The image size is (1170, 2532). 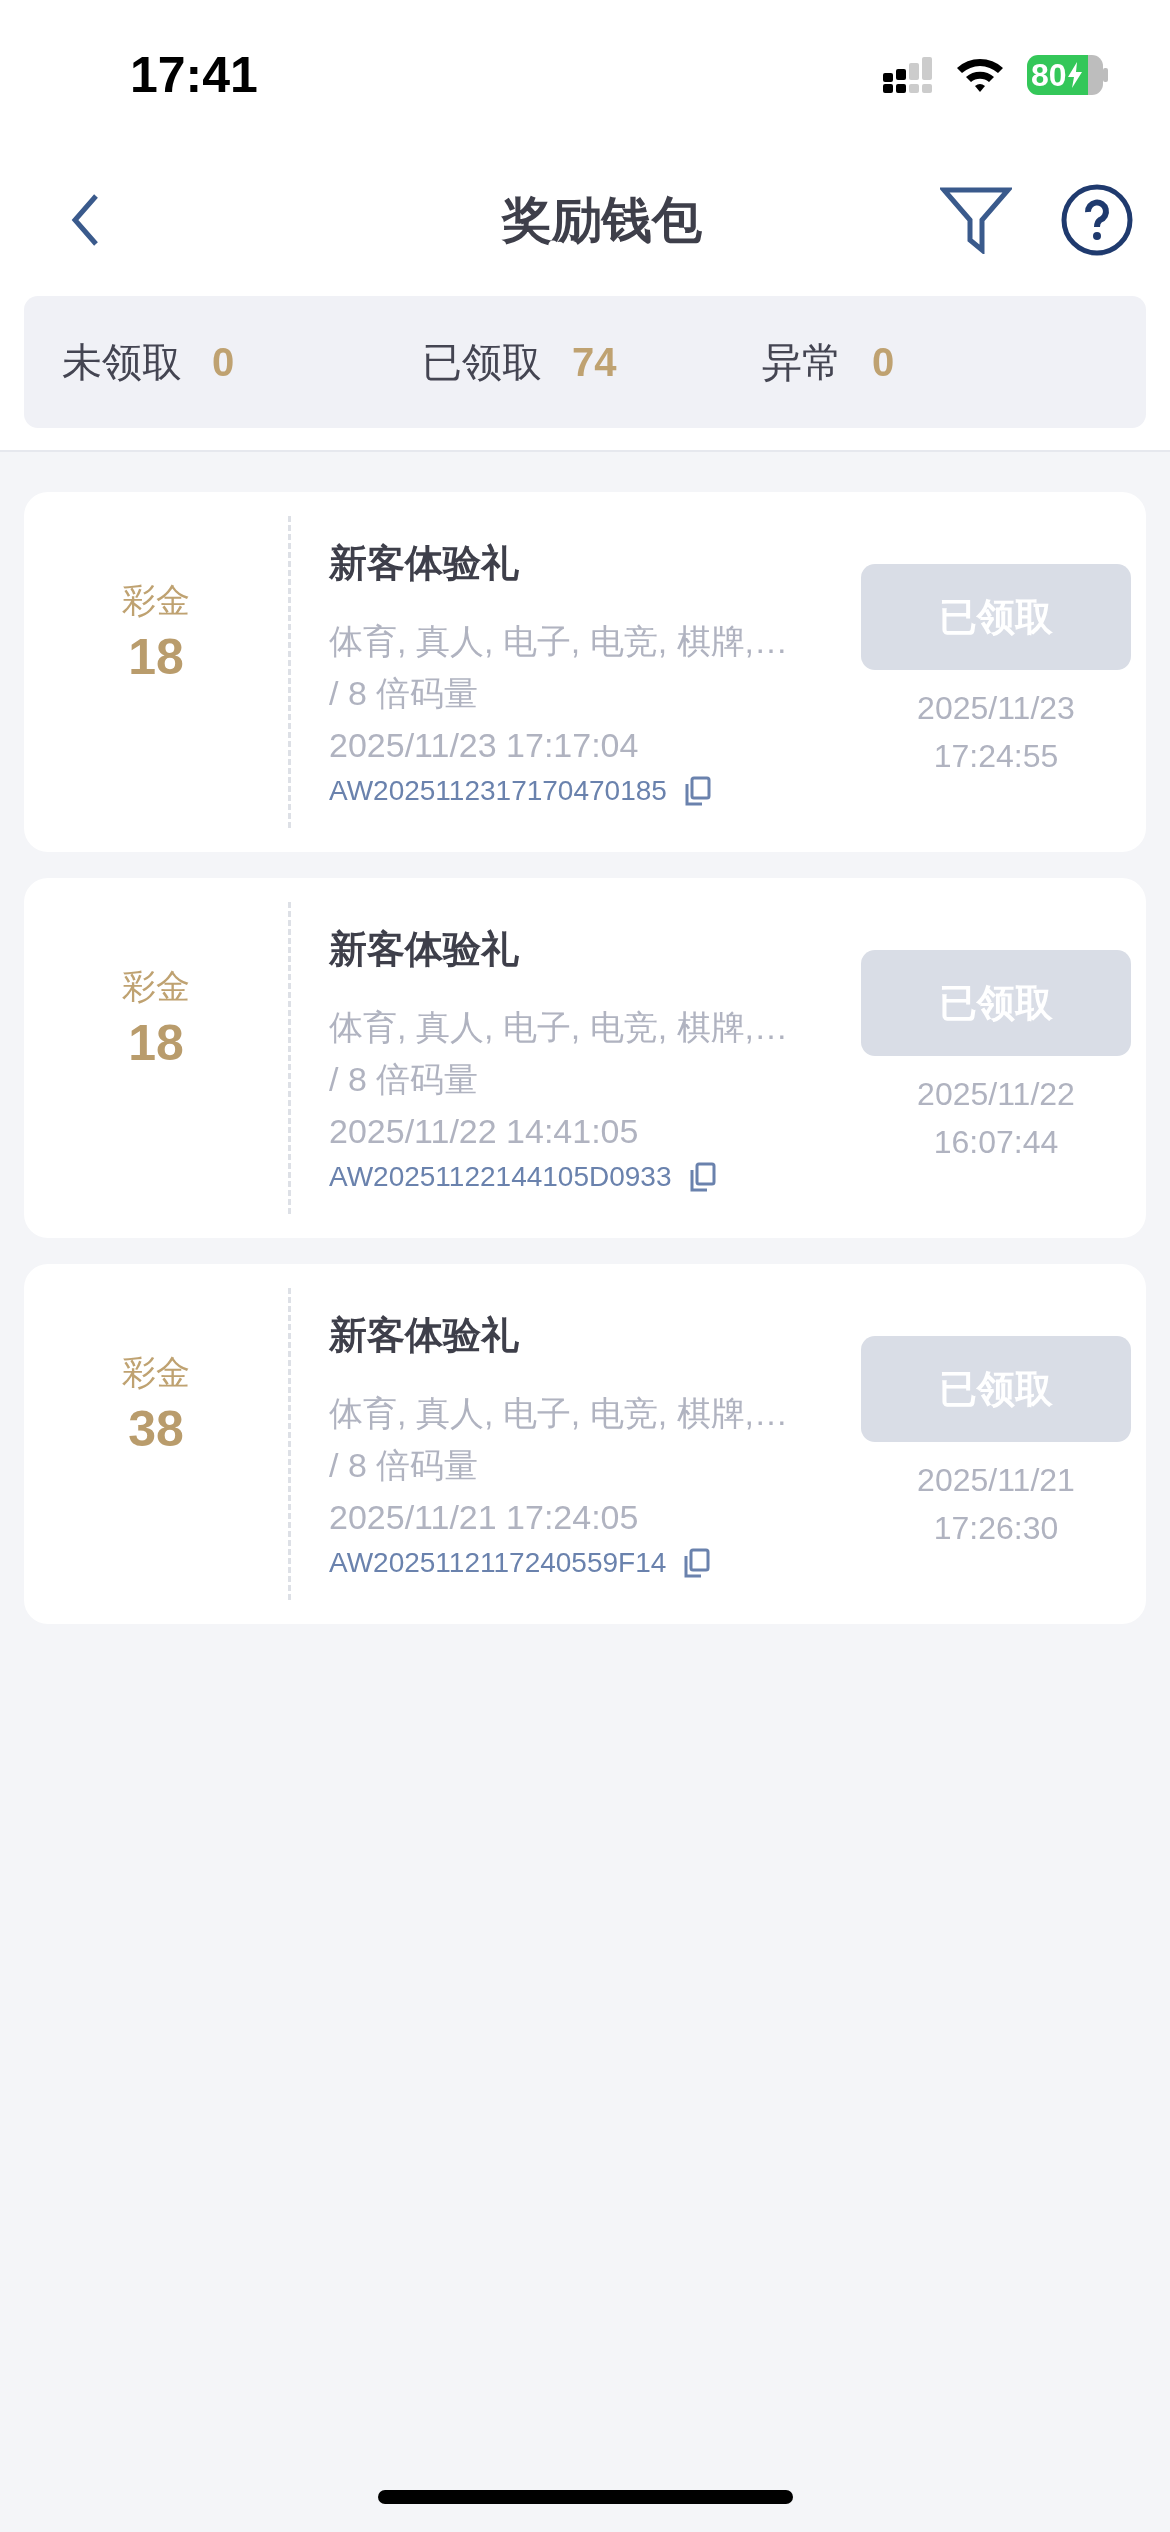 I want to click on reward-code: AW20251122144105D0933, so click(x=500, y=1176).